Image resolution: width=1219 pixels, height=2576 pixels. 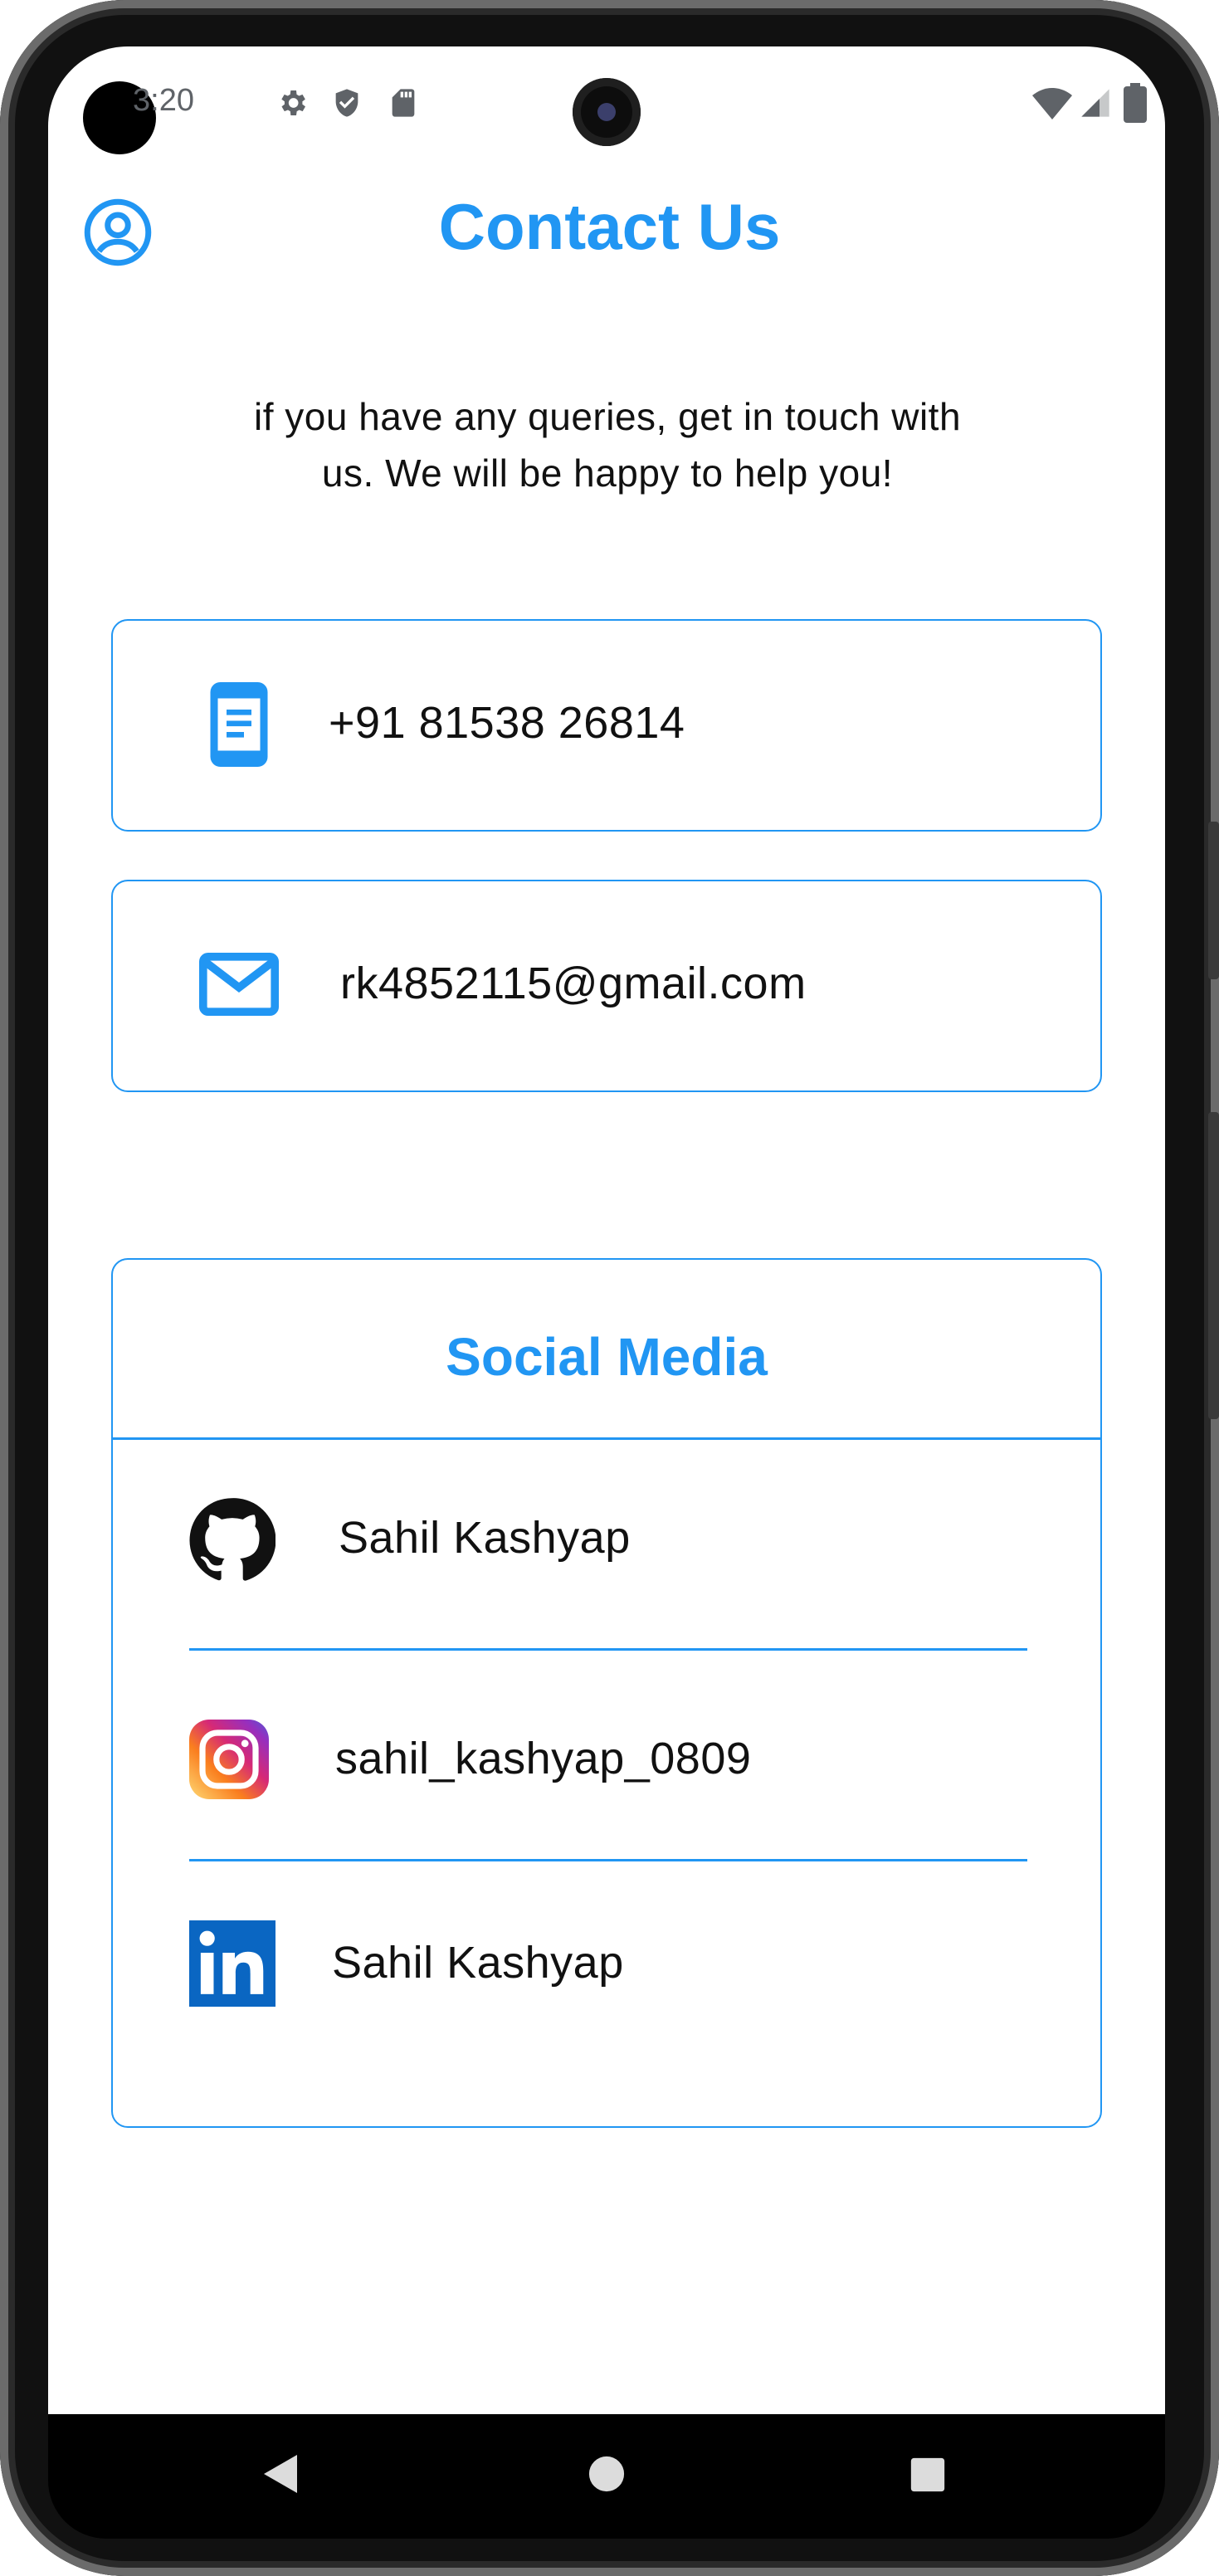 What do you see at coordinates (232, 1964) in the screenshot?
I see `linkedin-icon` at bounding box center [232, 1964].